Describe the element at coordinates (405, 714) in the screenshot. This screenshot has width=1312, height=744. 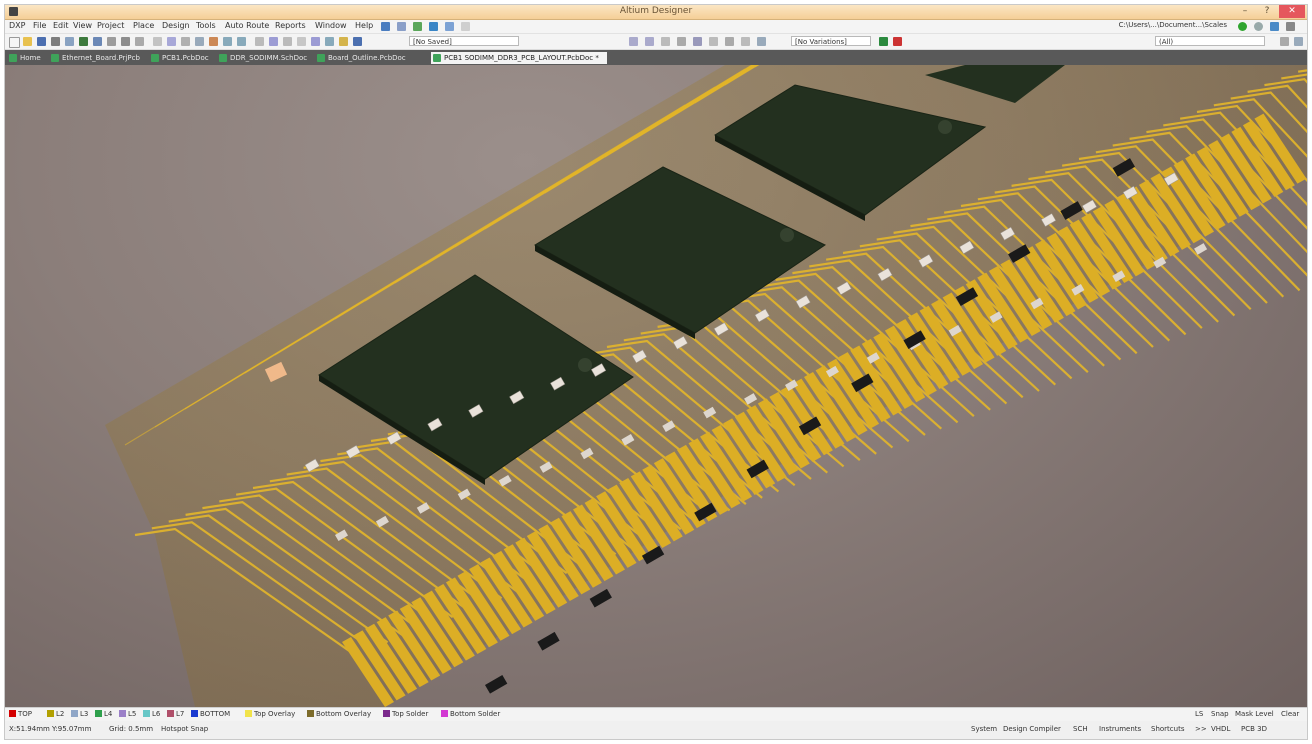
I see `layer-tab-top-solder: Top Solder` at that location.